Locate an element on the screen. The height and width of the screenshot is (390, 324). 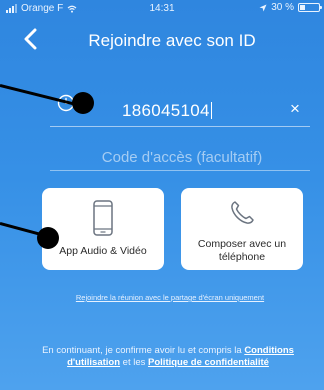
meeting-id-underline is located at coordinates (180, 126).